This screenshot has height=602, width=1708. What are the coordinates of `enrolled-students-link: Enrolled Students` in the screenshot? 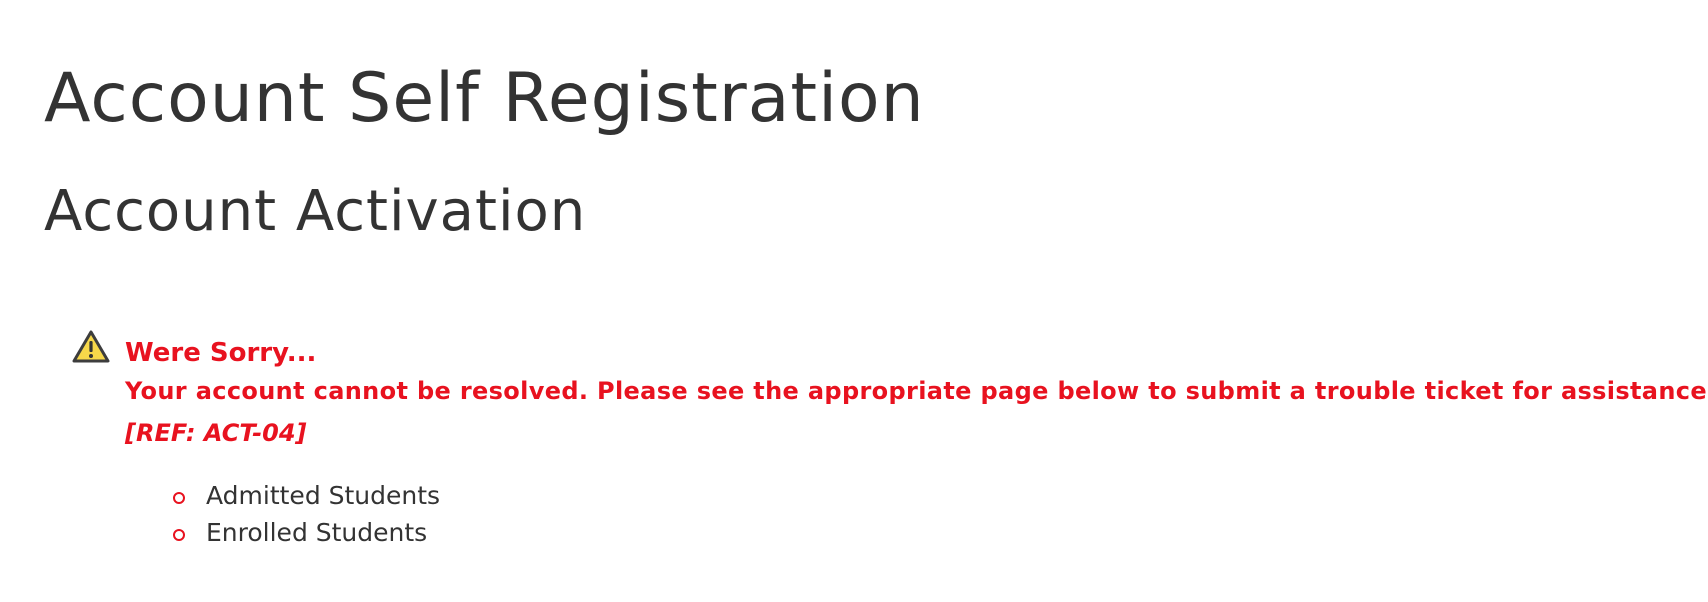 It's located at (316, 532).